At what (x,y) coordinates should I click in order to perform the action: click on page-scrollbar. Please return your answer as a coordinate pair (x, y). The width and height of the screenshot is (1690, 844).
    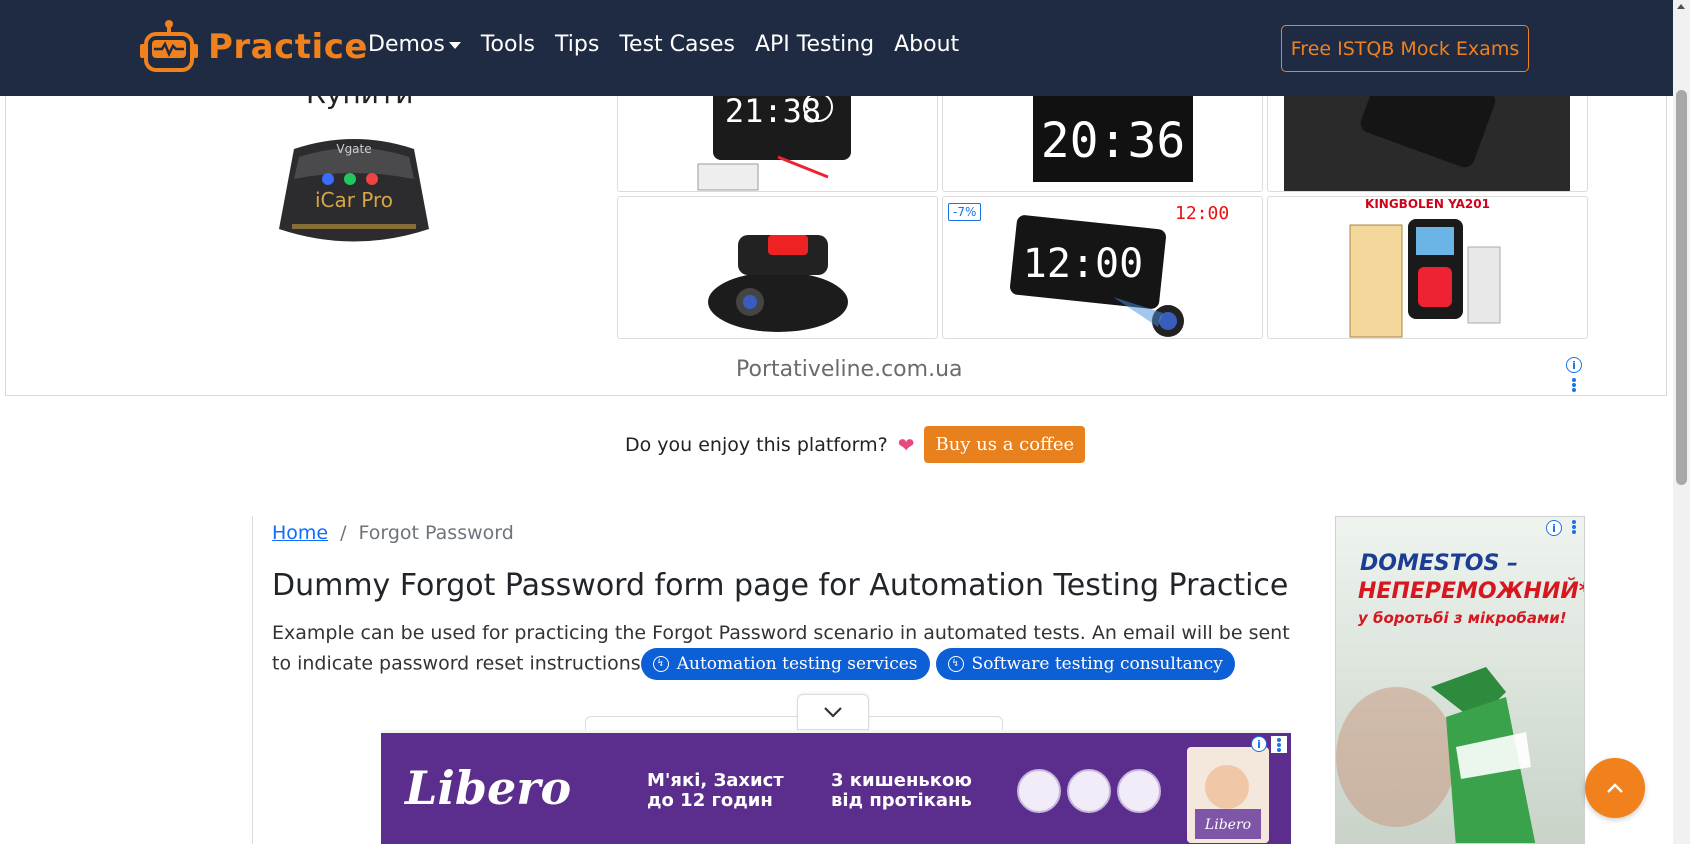
    Looking at the image, I should click on (1681, 422).